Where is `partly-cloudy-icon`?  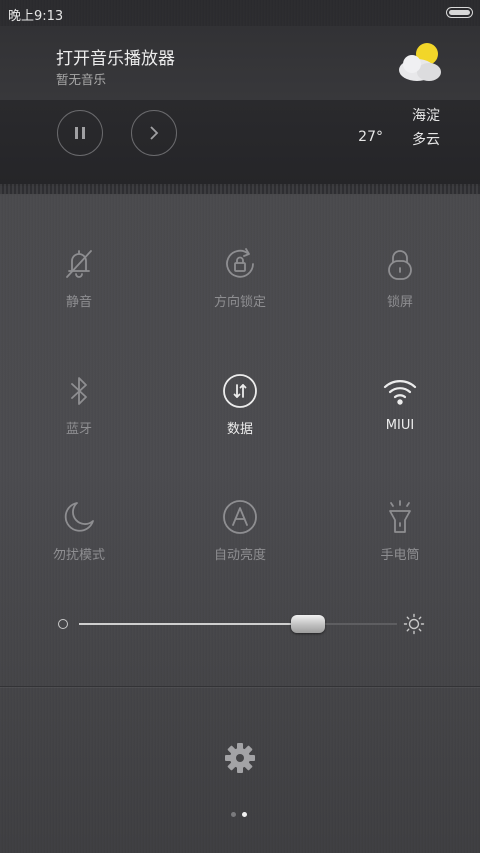 partly-cloudy-icon is located at coordinates (420, 62).